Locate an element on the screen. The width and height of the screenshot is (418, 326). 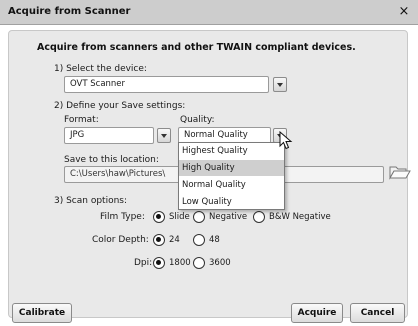
quality-option: Normal Quality is located at coordinates (231, 185).